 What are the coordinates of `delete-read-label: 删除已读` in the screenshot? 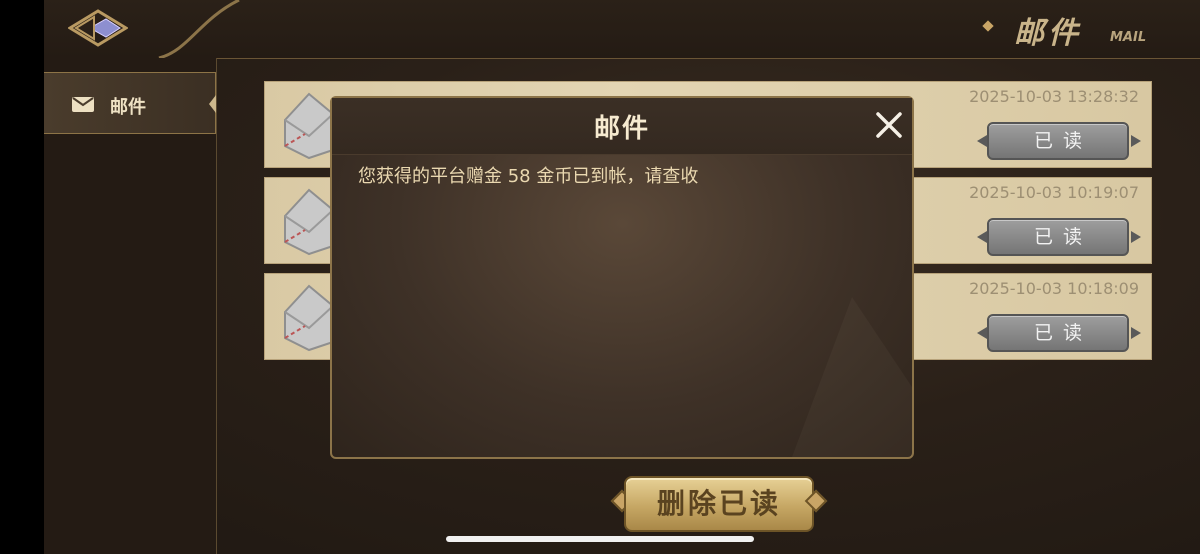 It's located at (718, 503).